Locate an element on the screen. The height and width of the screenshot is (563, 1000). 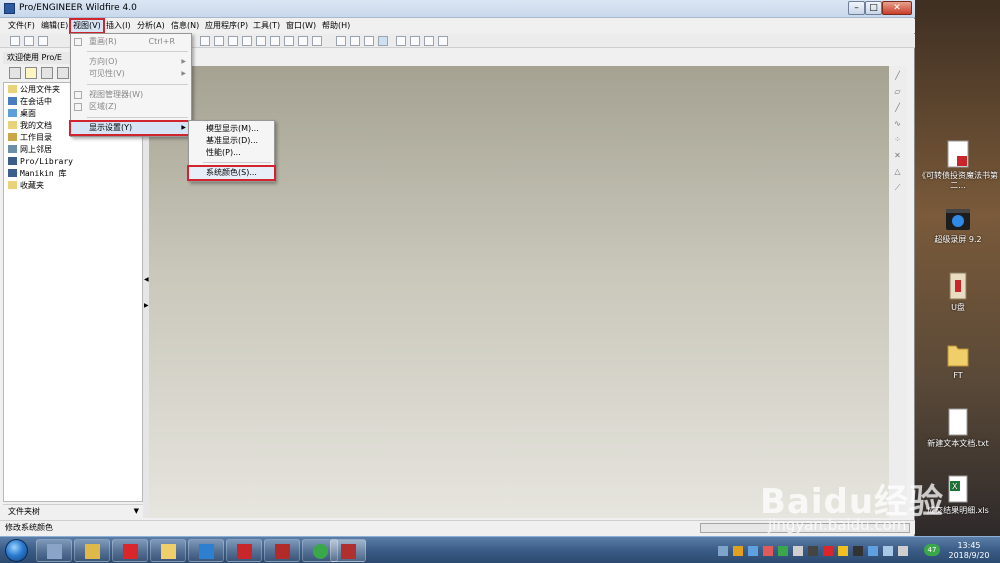
tray-penguin-icon is located at coordinates (858, 551).